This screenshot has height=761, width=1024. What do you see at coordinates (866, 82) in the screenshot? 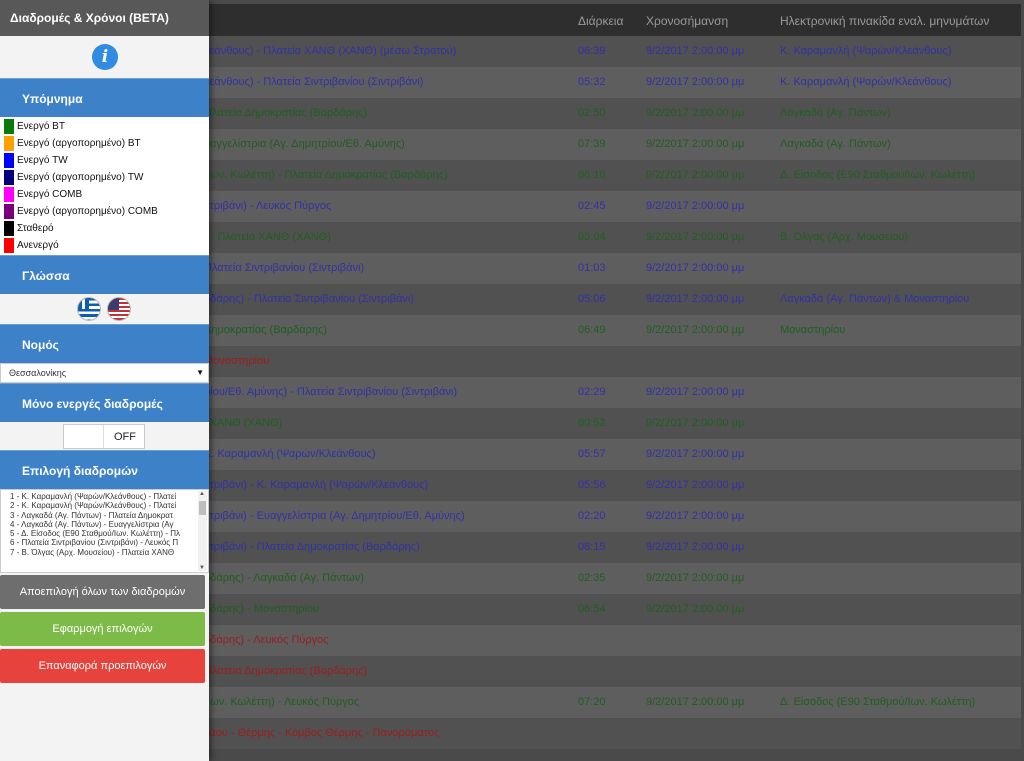
I see `sign-cell: Κ. Καραμανλή (Ψαρών/Κλεάνθους)` at bounding box center [866, 82].